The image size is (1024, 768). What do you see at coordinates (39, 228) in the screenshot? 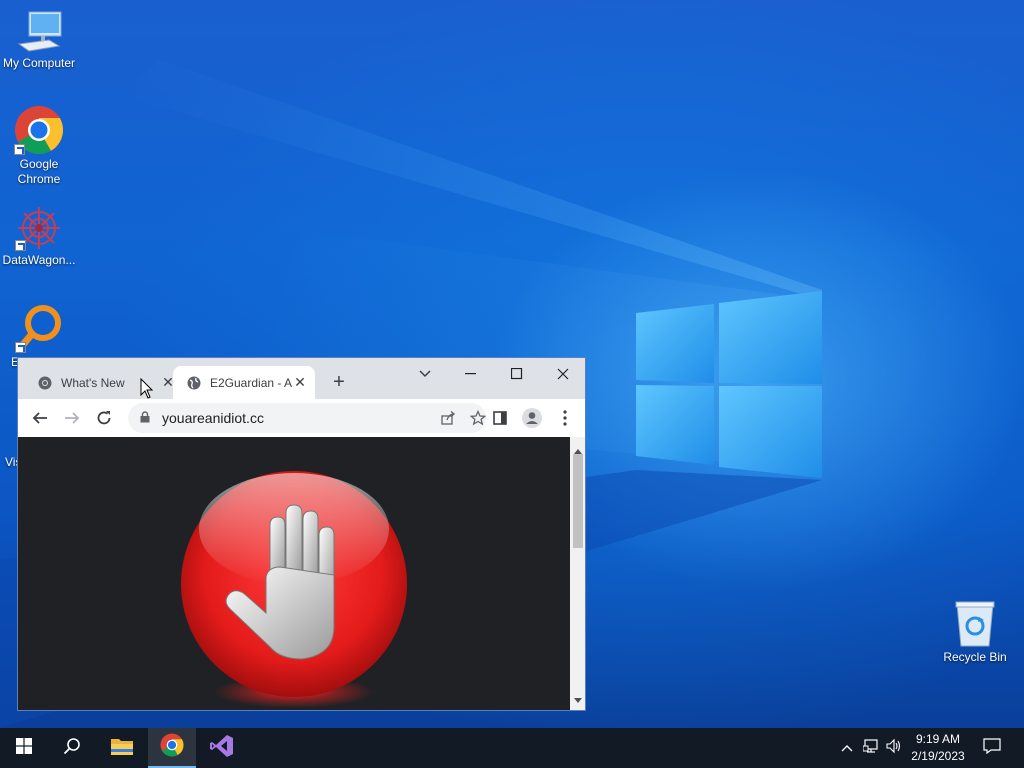
I see `datawagon-icon` at bounding box center [39, 228].